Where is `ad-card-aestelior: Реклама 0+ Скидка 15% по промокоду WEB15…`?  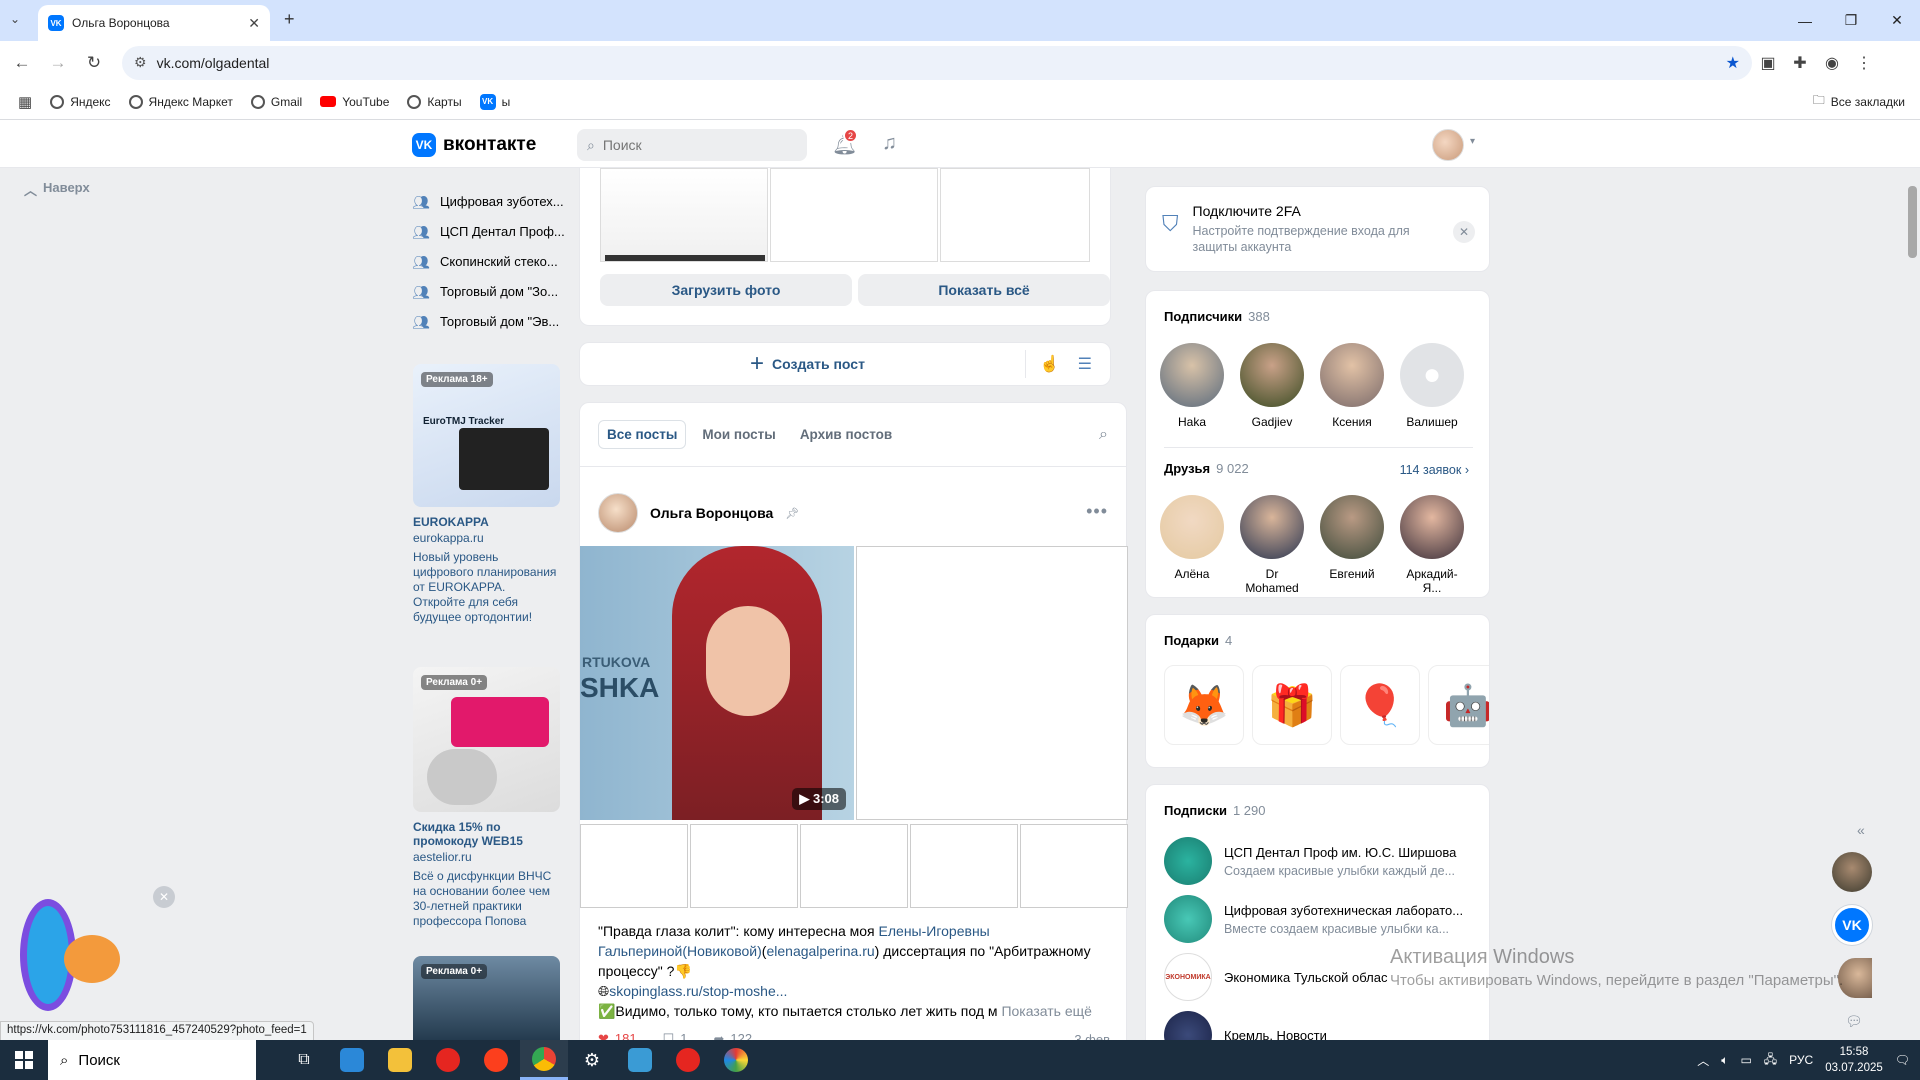
ad-card-aestelior: Реклама 0+ Скидка 15% по промокоду WEB15… is located at coordinates (486, 798).